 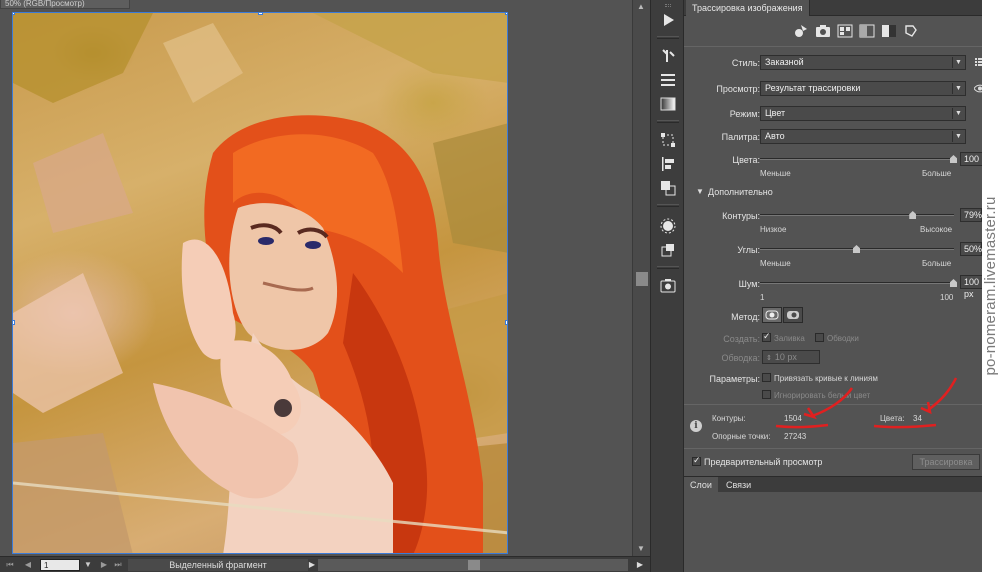 I want to click on pathfinder-icon, so click(x=668, y=188).